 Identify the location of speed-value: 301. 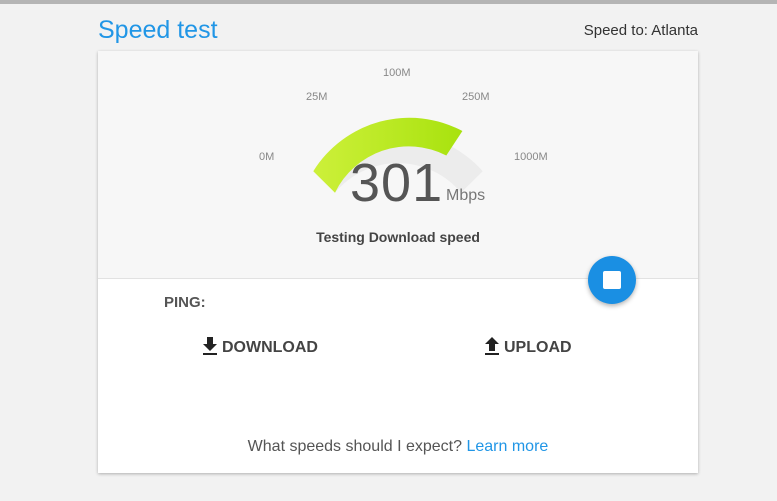
(397, 183).